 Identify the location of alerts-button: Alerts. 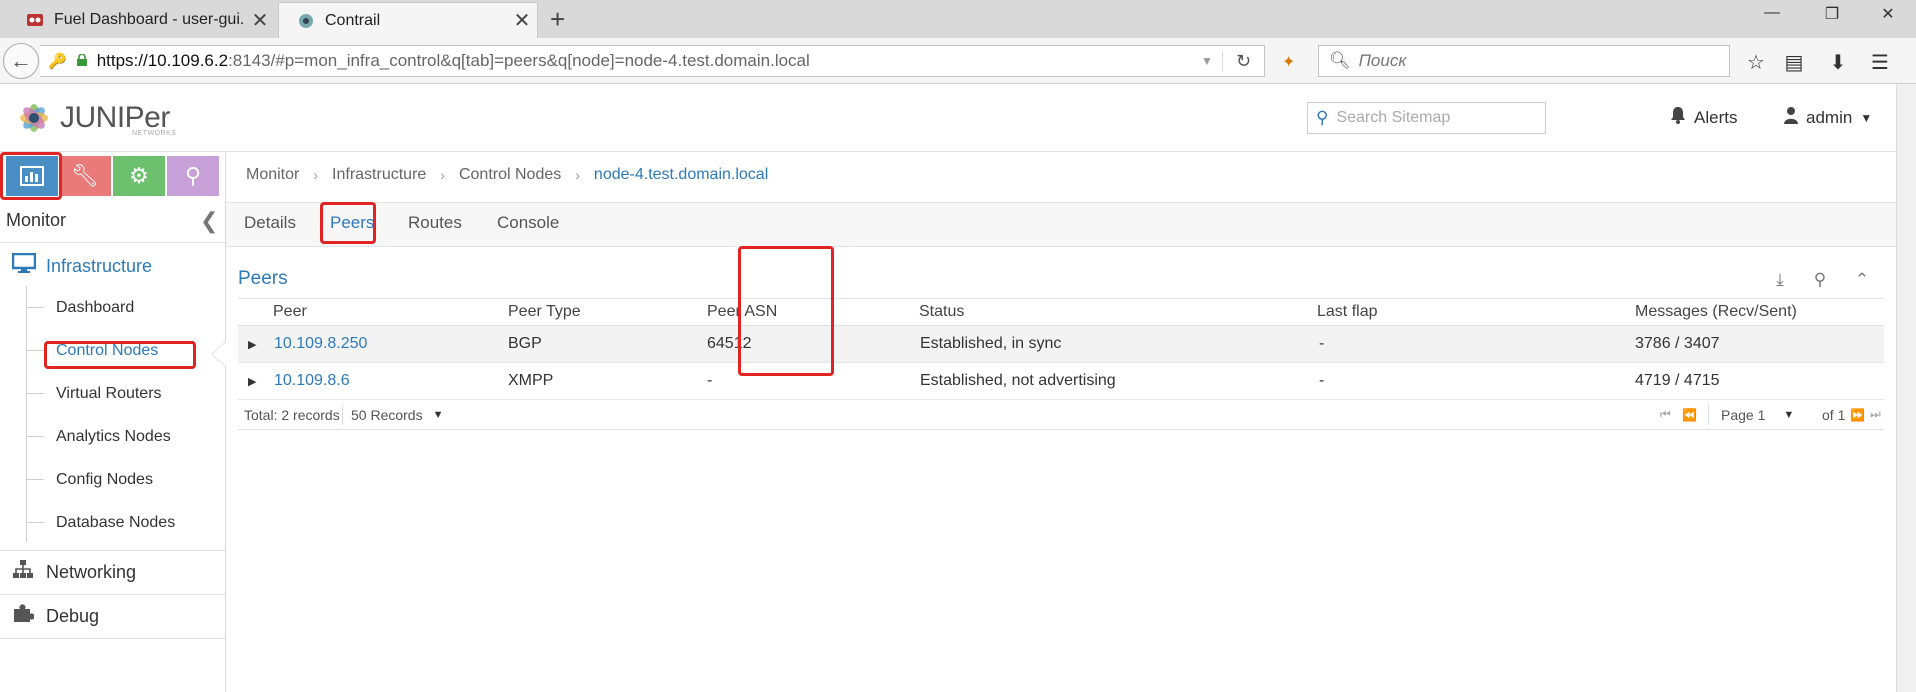
(1703, 117).